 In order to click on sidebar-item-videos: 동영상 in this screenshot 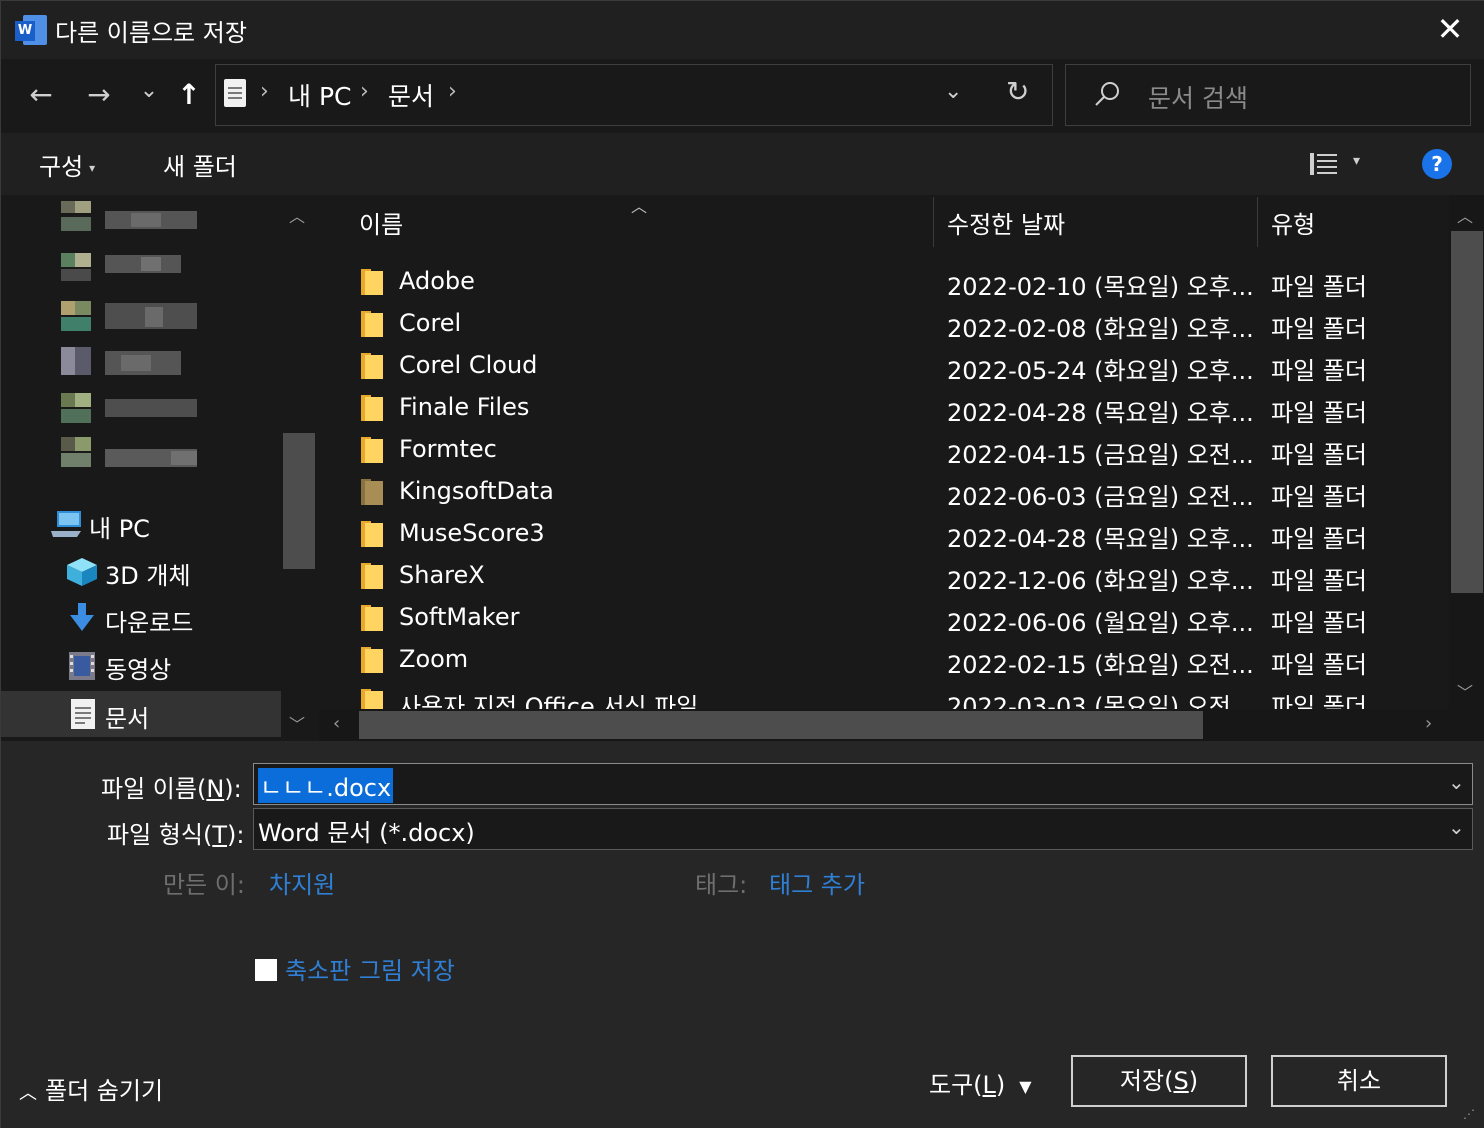, I will do `click(141, 665)`.